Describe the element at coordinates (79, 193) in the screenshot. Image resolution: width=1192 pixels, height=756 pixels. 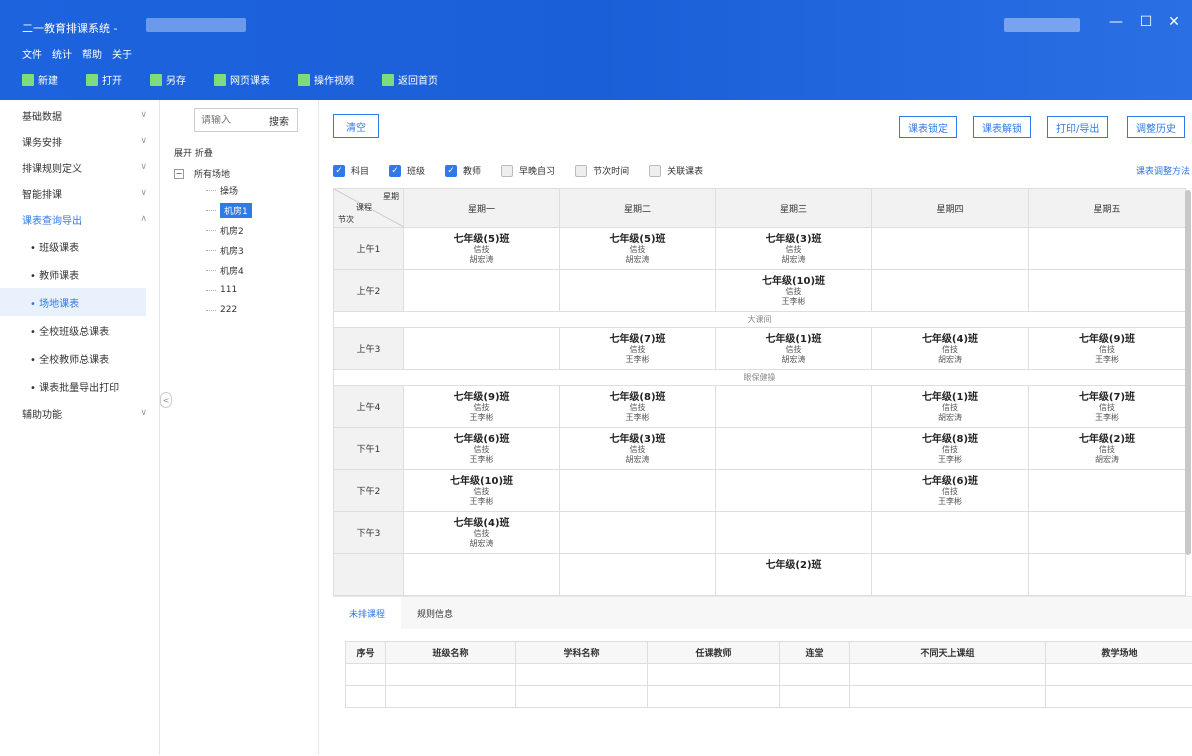
I see `sidebar-group-3: 智能排课∨` at that location.